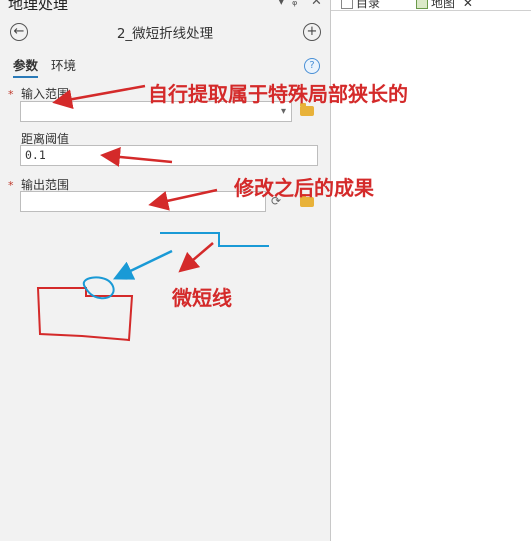 The image size is (531, 541). Describe the element at coordinates (142, 264) in the screenshot. I see `blue-arrow` at that location.